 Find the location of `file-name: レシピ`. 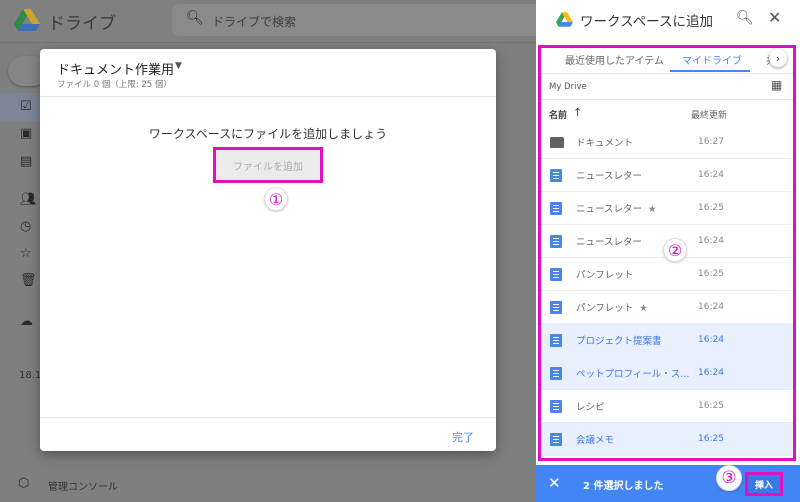

file-name: レシピ is located at coordinates (590, 406).